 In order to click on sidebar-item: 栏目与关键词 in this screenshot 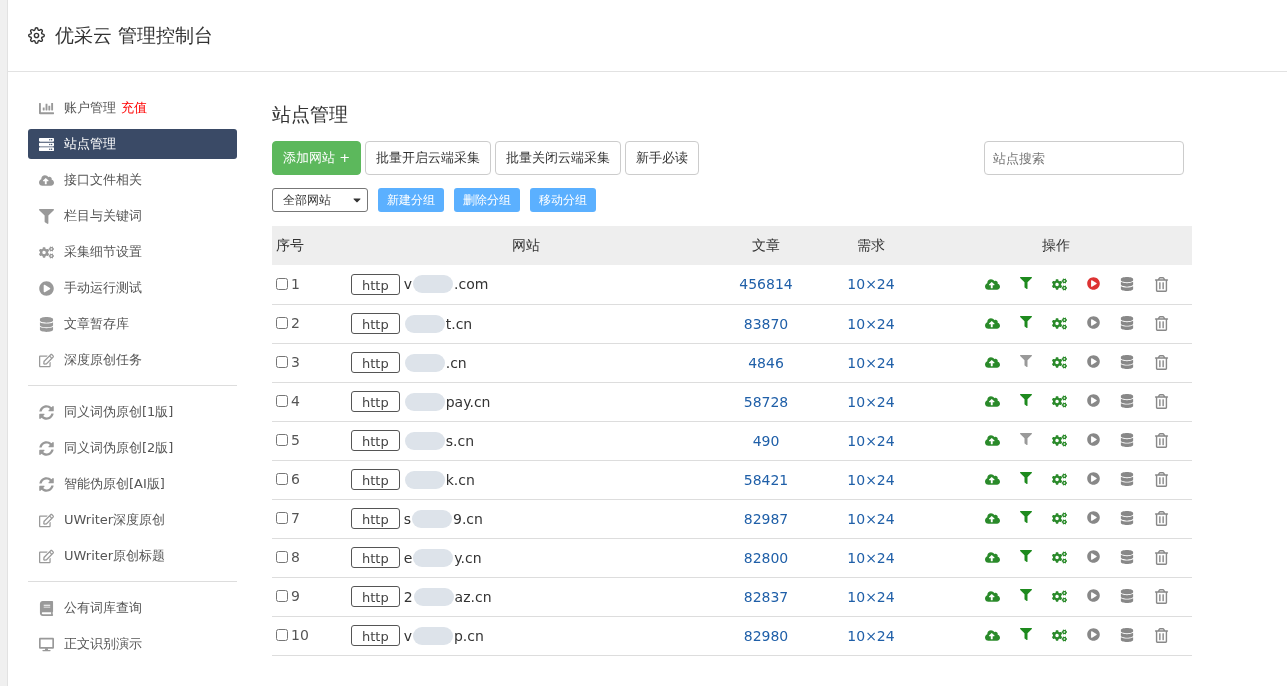, I will do `click(132, 216)`.